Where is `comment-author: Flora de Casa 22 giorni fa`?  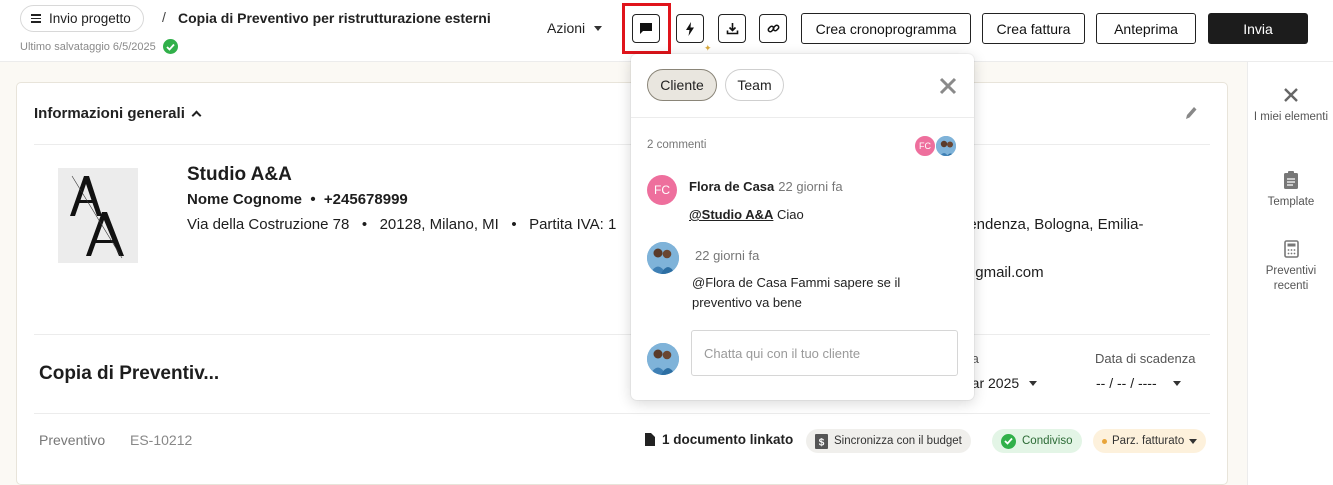 comment-author: Flora de Casa 22 giorni fa is located at coordinates (766, 186).